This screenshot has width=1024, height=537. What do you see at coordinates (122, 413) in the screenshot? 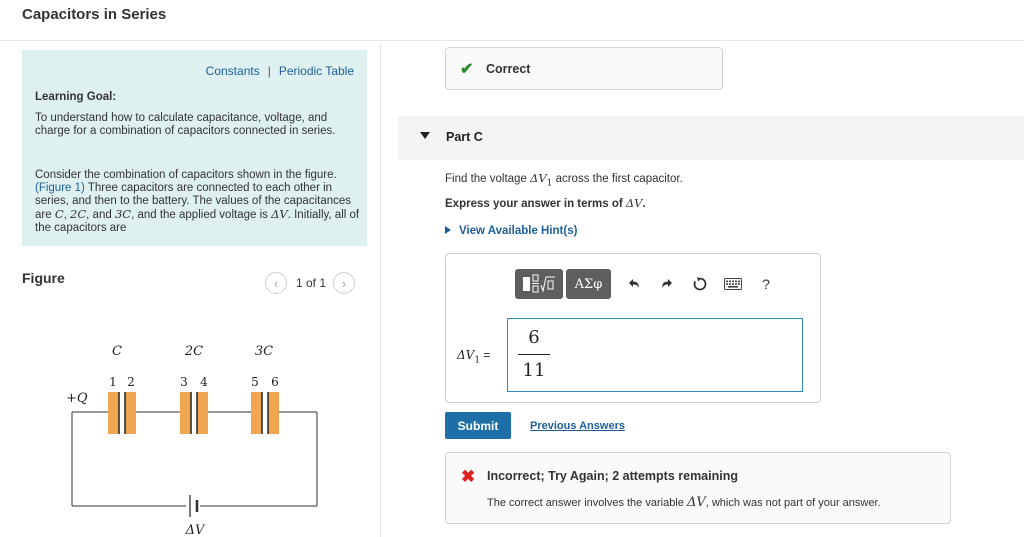
I see `capacitor-c` at bounding box center [122, 413].